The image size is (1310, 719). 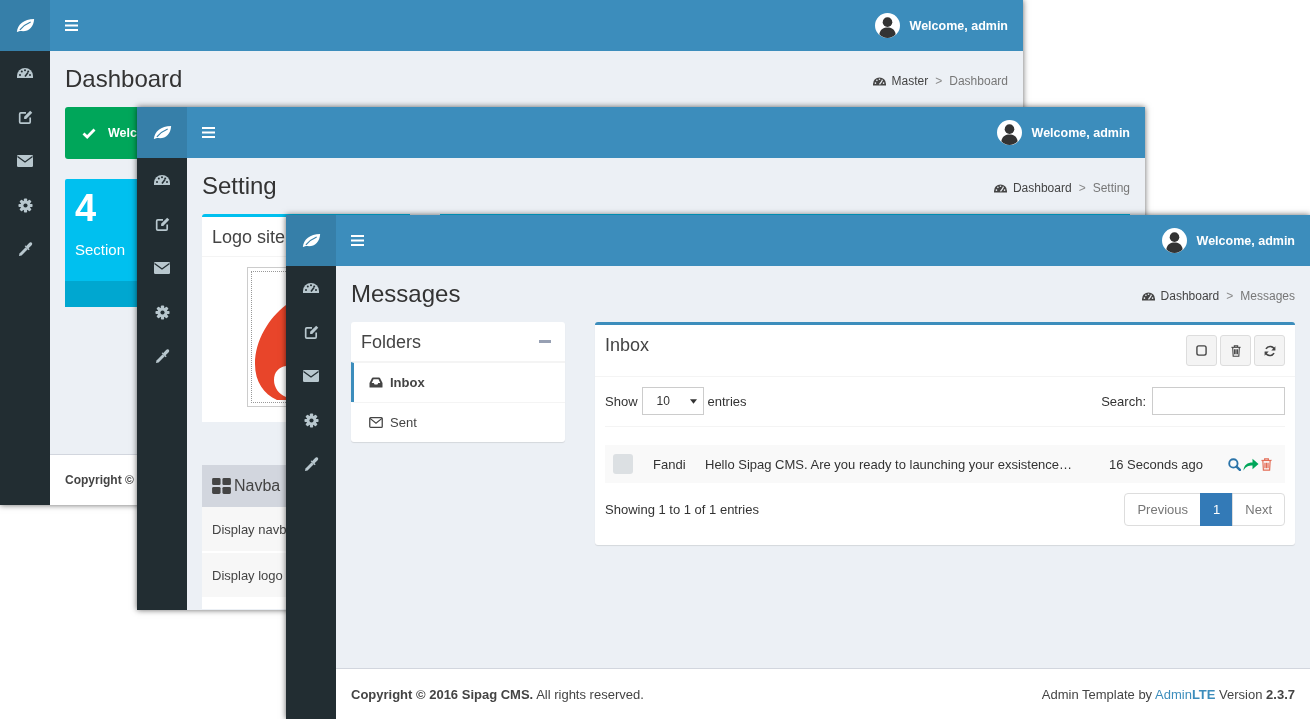 What do you see at coordinates (86, 208) in the screenshot?
I see `info-box-number: 4` at bounding box center [86, 208].